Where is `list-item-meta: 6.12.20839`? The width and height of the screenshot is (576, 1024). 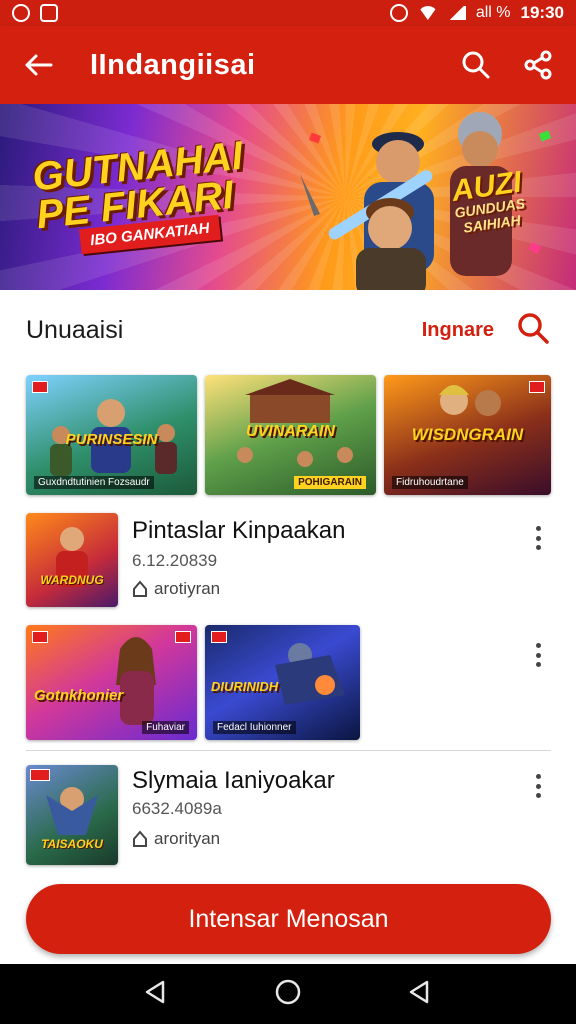
list-item-meta: 6.12.20839 is located at coordinates (175, 560).